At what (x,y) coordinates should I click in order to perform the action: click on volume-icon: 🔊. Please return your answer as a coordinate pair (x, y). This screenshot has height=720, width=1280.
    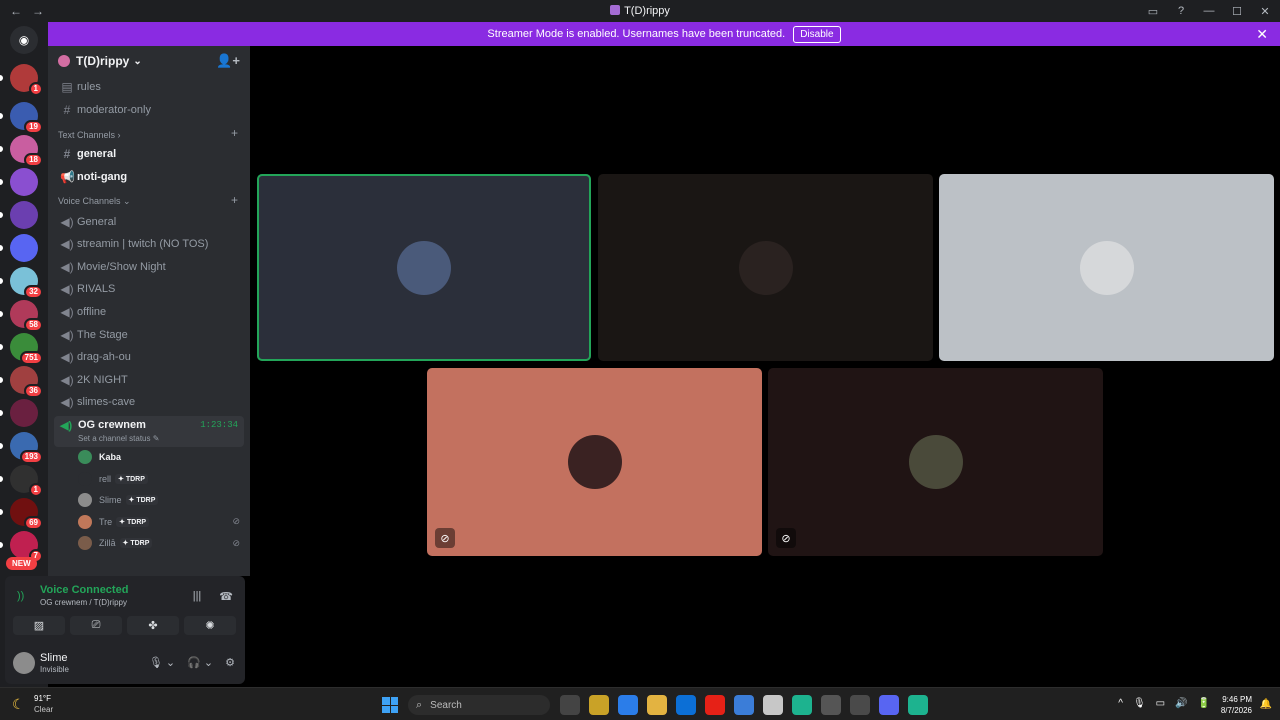
    Looking at the image, I should click on (1181, 703).